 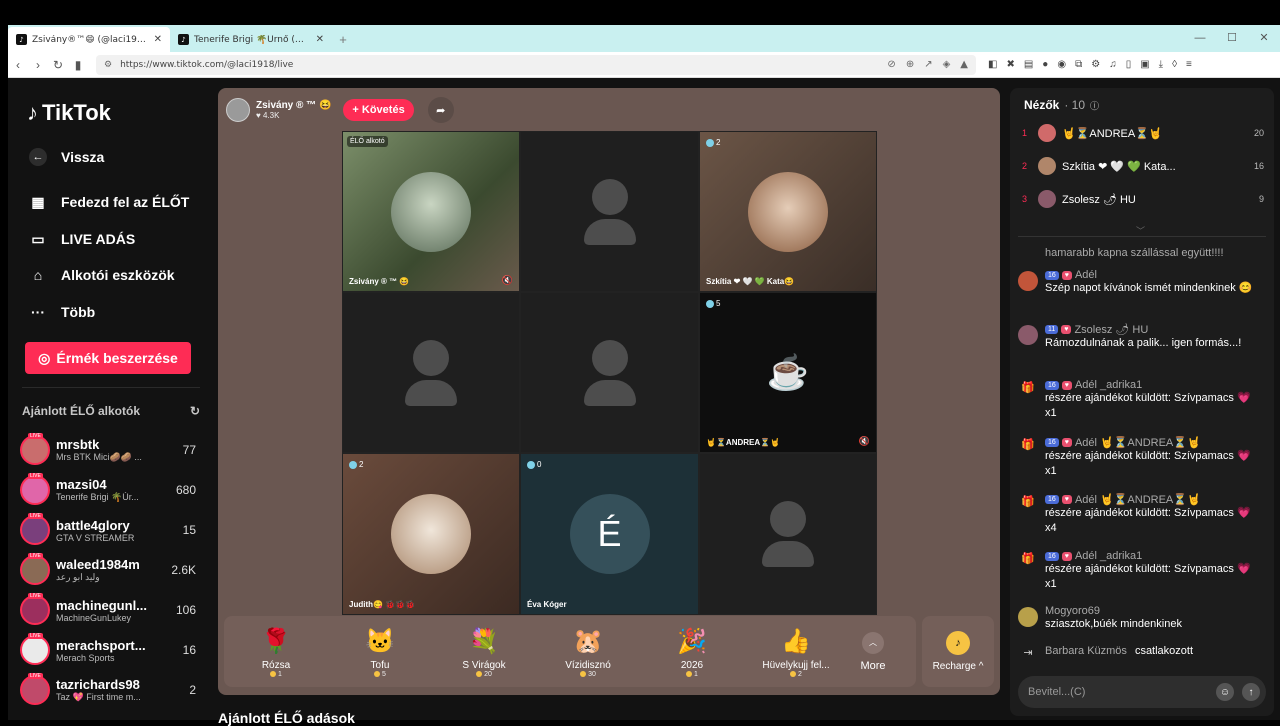 I want to click on nav-go-live: ▭ LIVE ADÁS, so click(x=82, y=239).